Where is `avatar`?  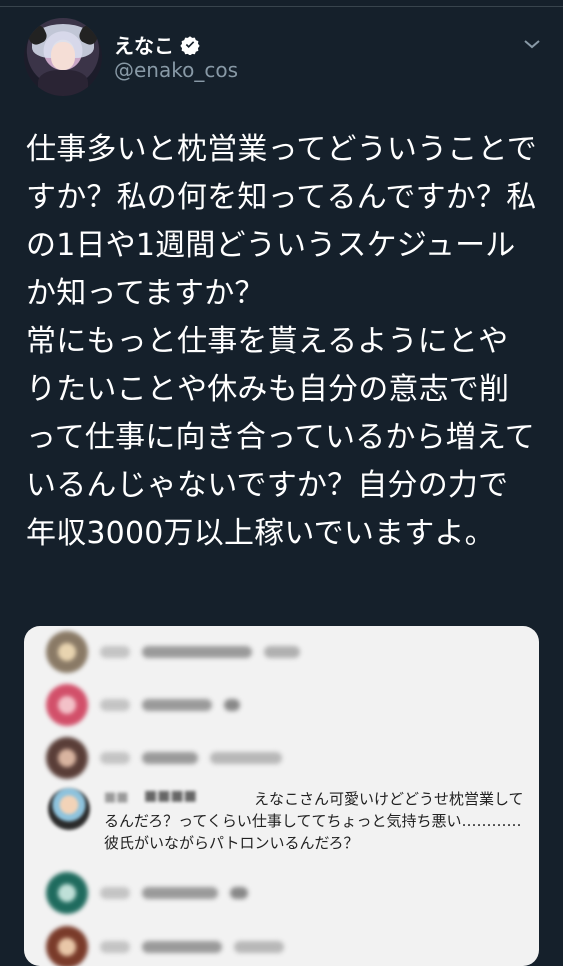 avatar is located at coordinates (63, 57).